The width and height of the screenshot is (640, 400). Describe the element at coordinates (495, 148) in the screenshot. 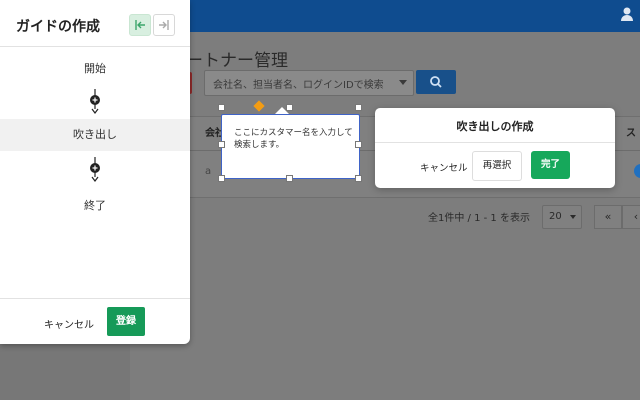

I see `create-bubble-modal: 吹き出しの作成 キャンセル 再選択 完了` at that location.